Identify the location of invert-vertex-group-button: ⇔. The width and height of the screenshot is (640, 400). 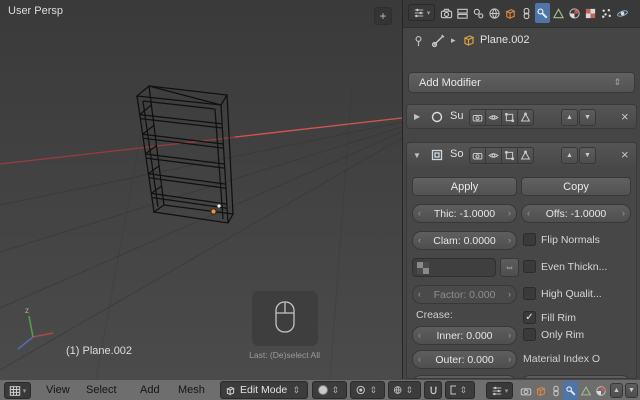
(509, 267).